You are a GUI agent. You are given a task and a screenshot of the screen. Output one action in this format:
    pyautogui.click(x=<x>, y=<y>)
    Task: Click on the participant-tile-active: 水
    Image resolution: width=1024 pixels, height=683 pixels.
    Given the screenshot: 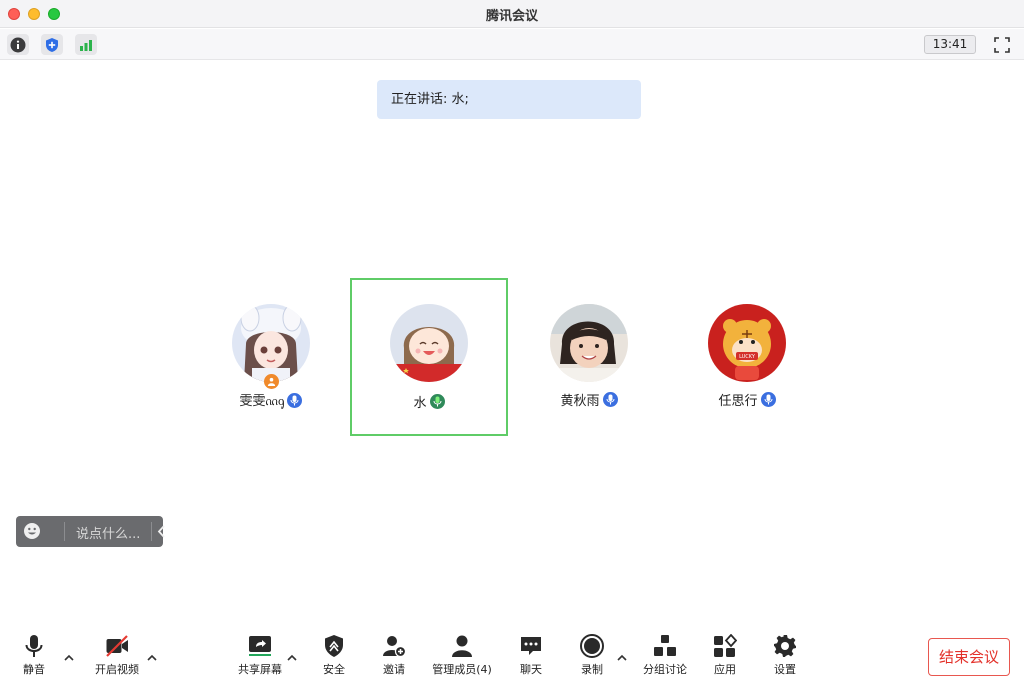 What is the action you would take?
    pyautogui.click(x=429, y=357)
    